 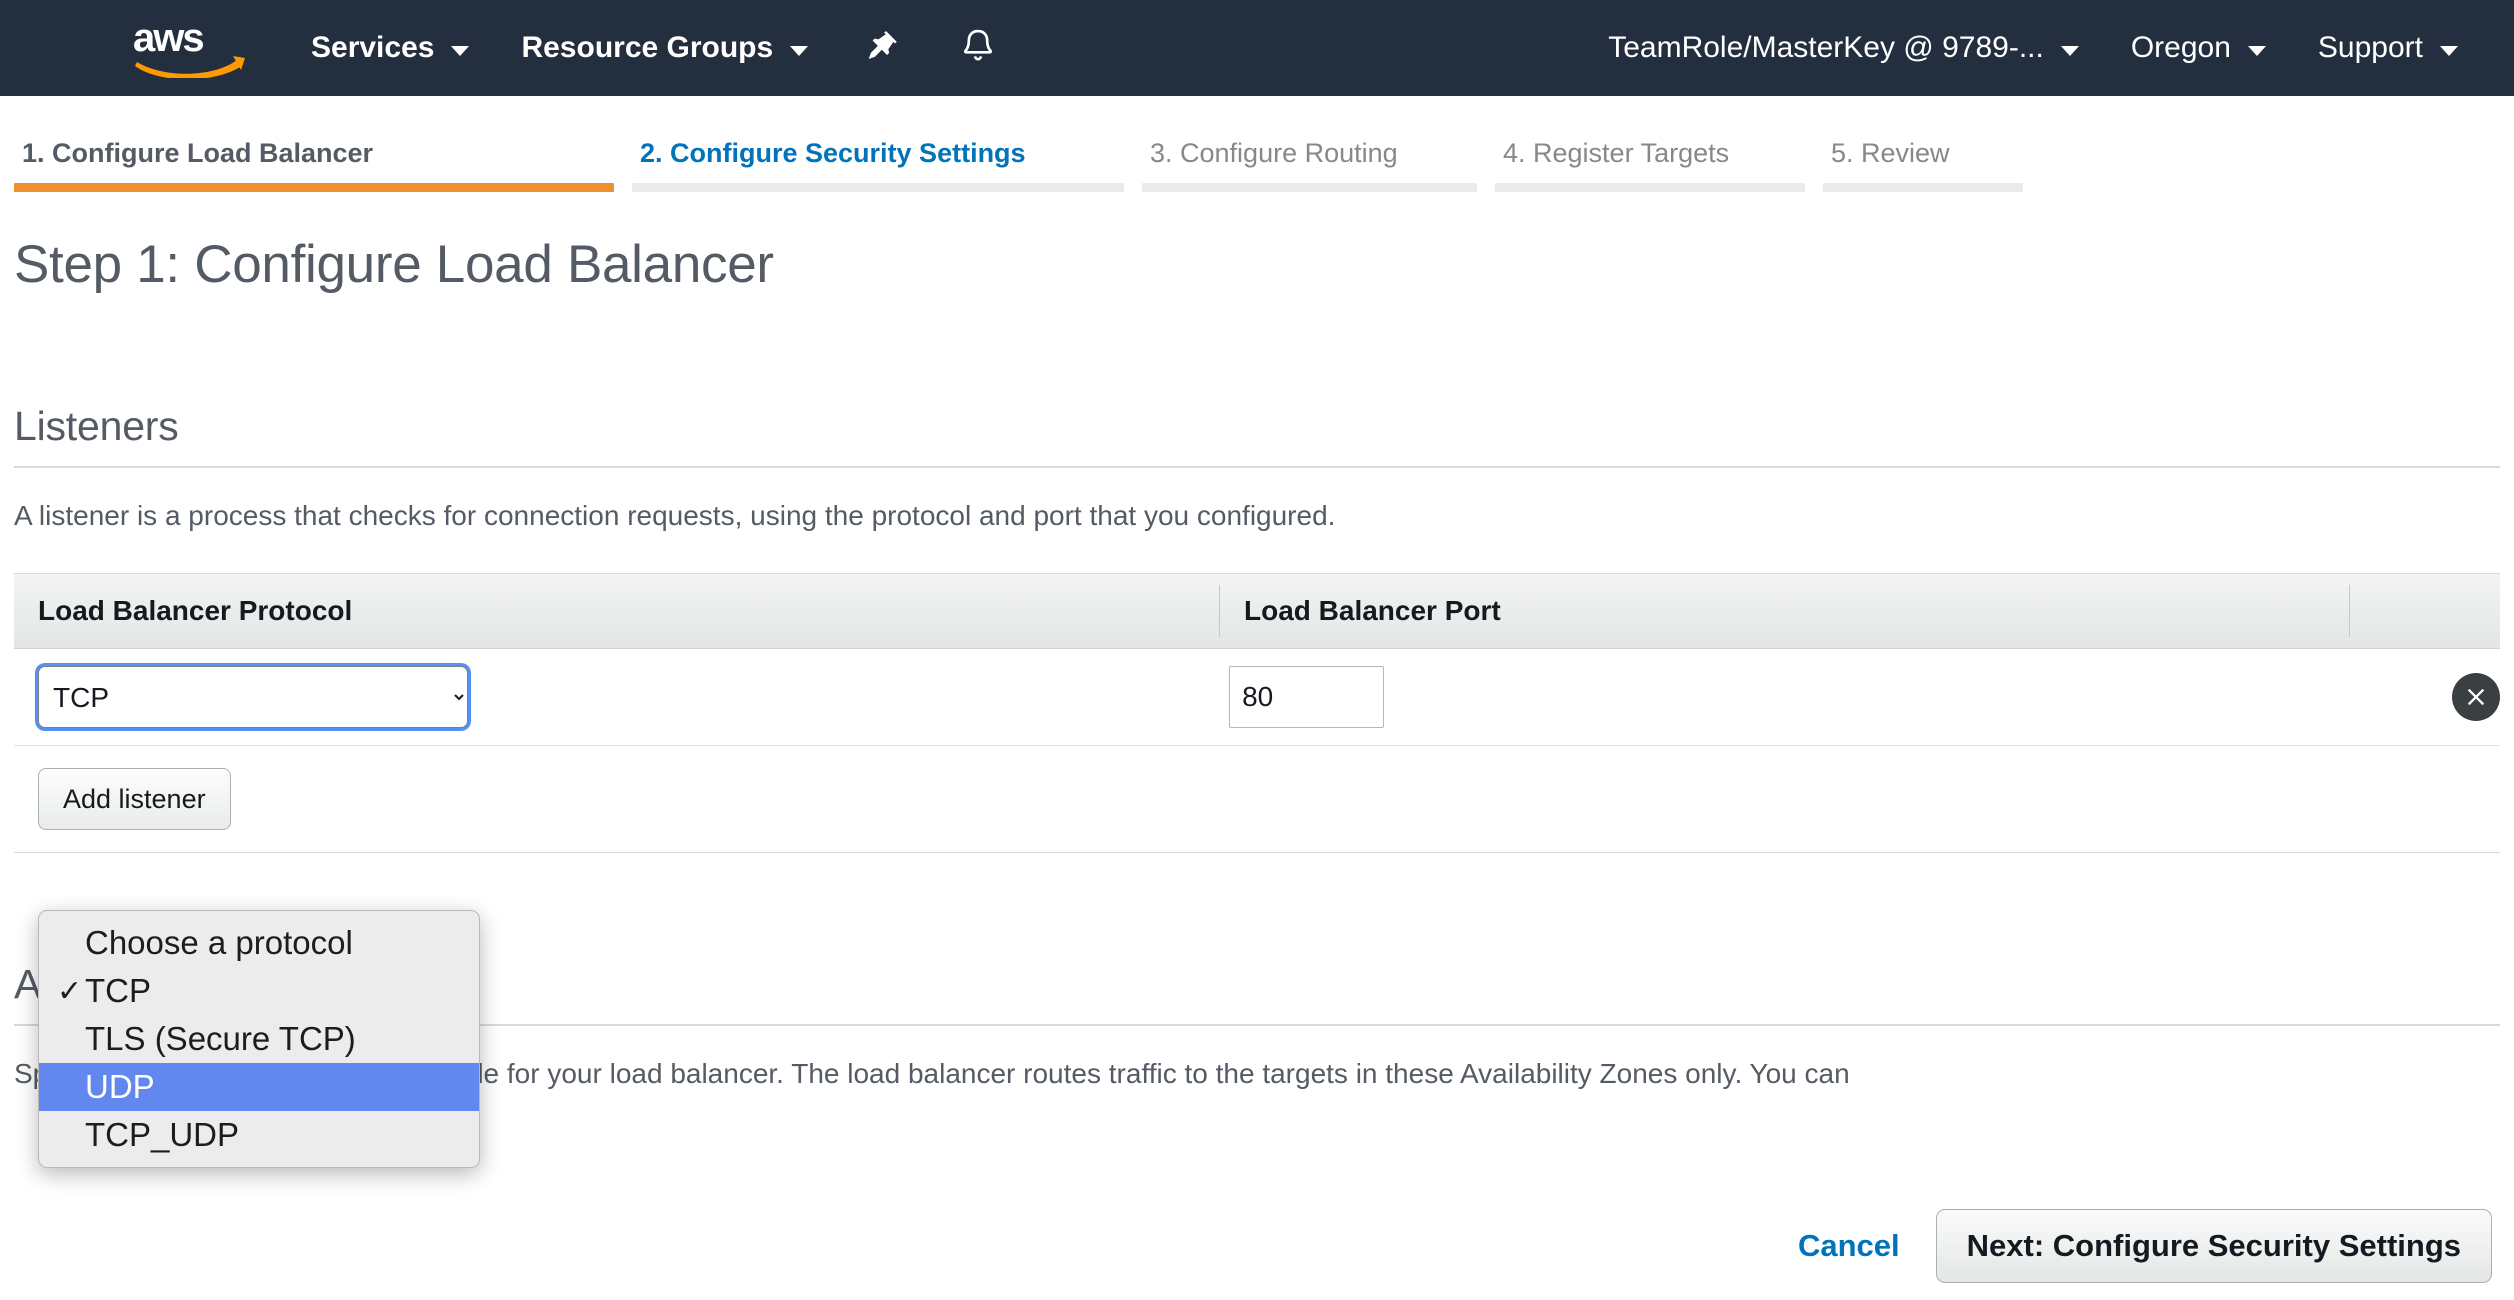 What do you see at coordinates (1274, 153) in the screenshot?
I see `wizard-step-3-label: 3. Configure Routing` at bounding box center [1274, 153].